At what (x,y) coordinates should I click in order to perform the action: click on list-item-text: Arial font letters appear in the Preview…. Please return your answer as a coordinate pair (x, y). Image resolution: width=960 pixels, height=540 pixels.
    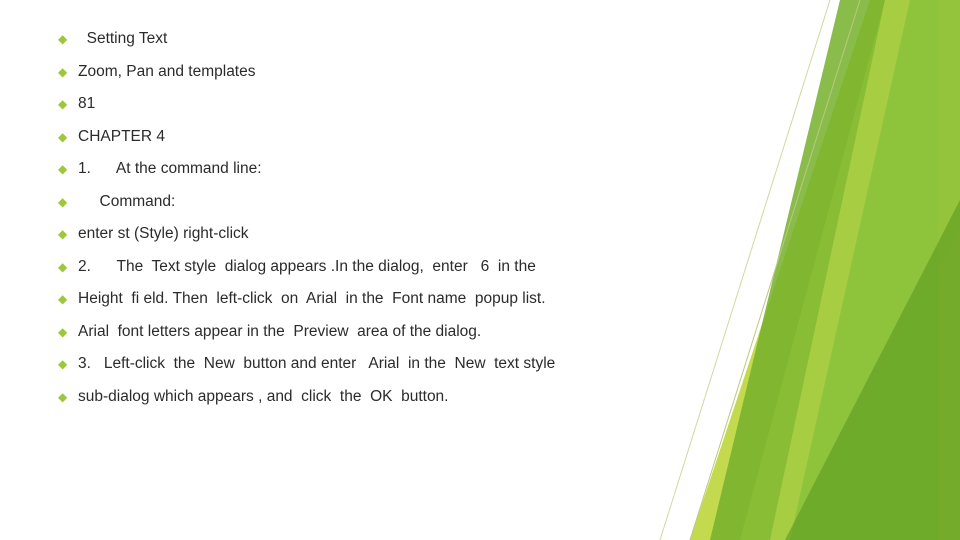
    Looking at the image, I should click on (280, 331).